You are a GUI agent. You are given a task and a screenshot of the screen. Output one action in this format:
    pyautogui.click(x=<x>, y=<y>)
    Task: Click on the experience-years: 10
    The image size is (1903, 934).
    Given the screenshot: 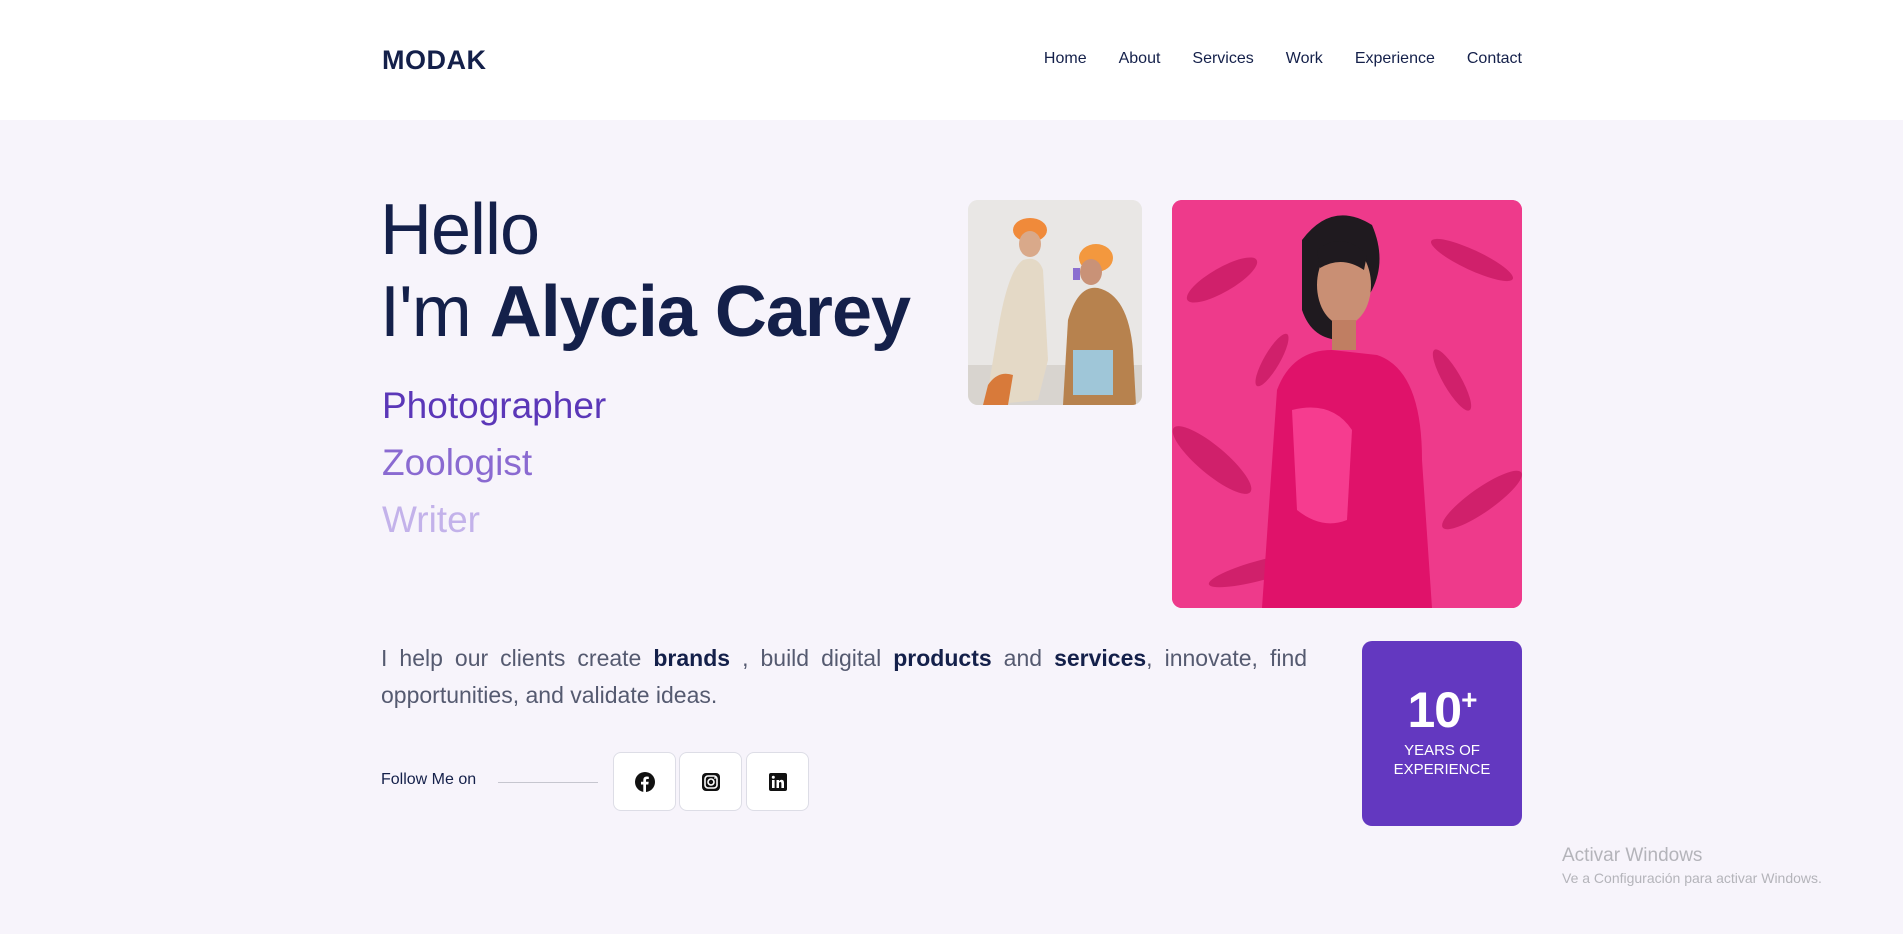 What is the action you would take?
    pyautogui.click(x=1435, y=710)
    